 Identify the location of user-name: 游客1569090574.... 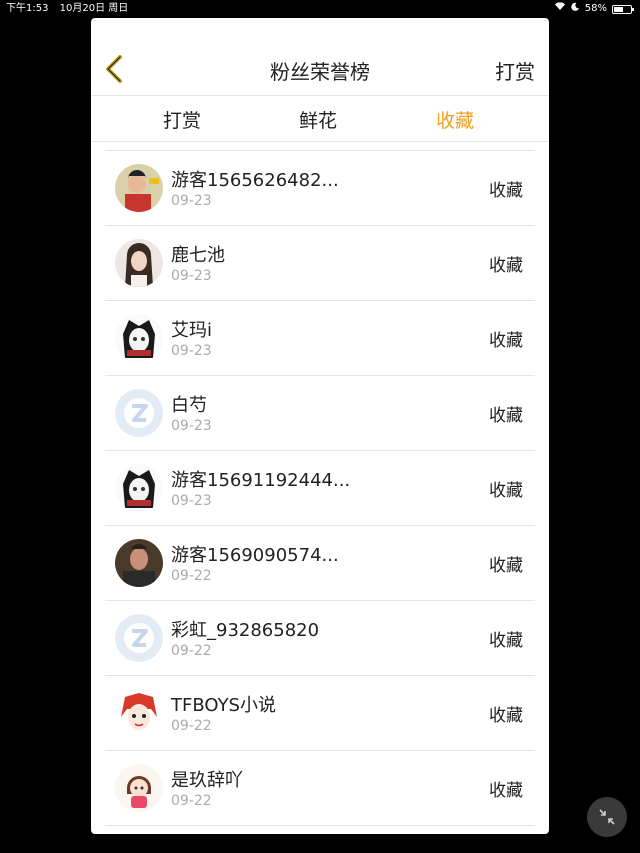
(255, 555).